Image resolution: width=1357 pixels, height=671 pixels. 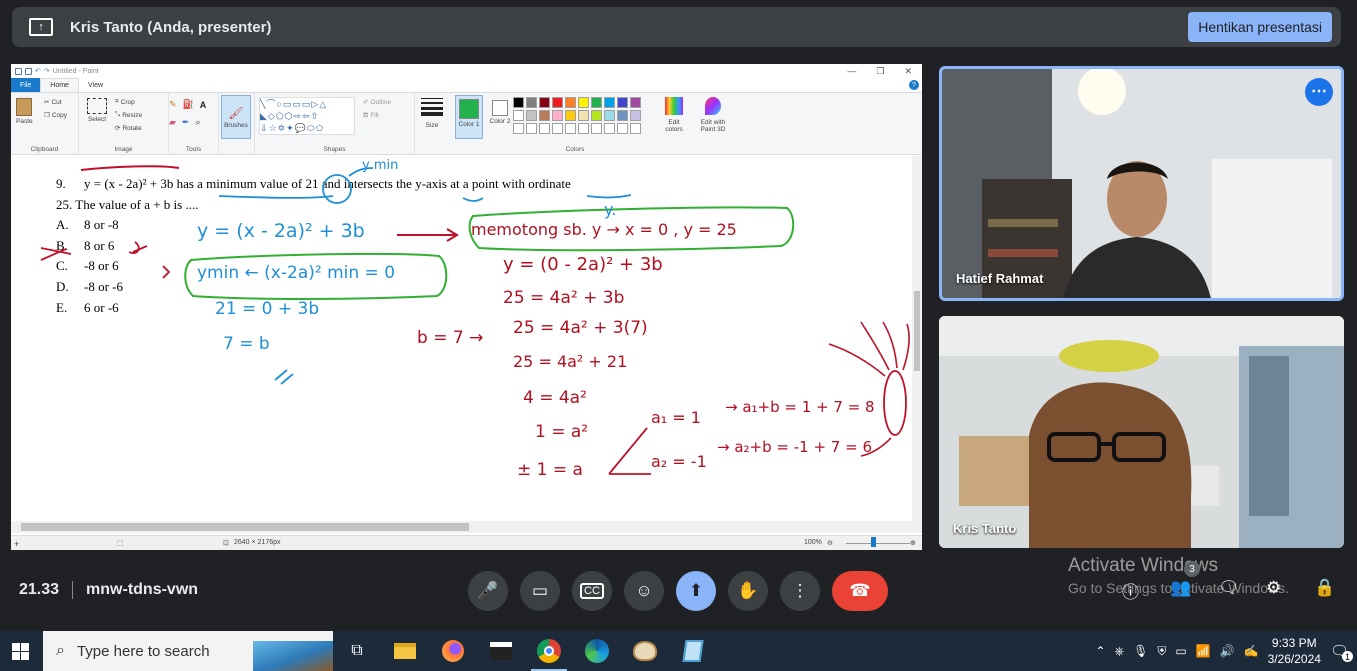 What do you see at coordinates (1180, 651) in the screenshot?
I see `battery-icon: ▭` at bounding box center [1180, 651].